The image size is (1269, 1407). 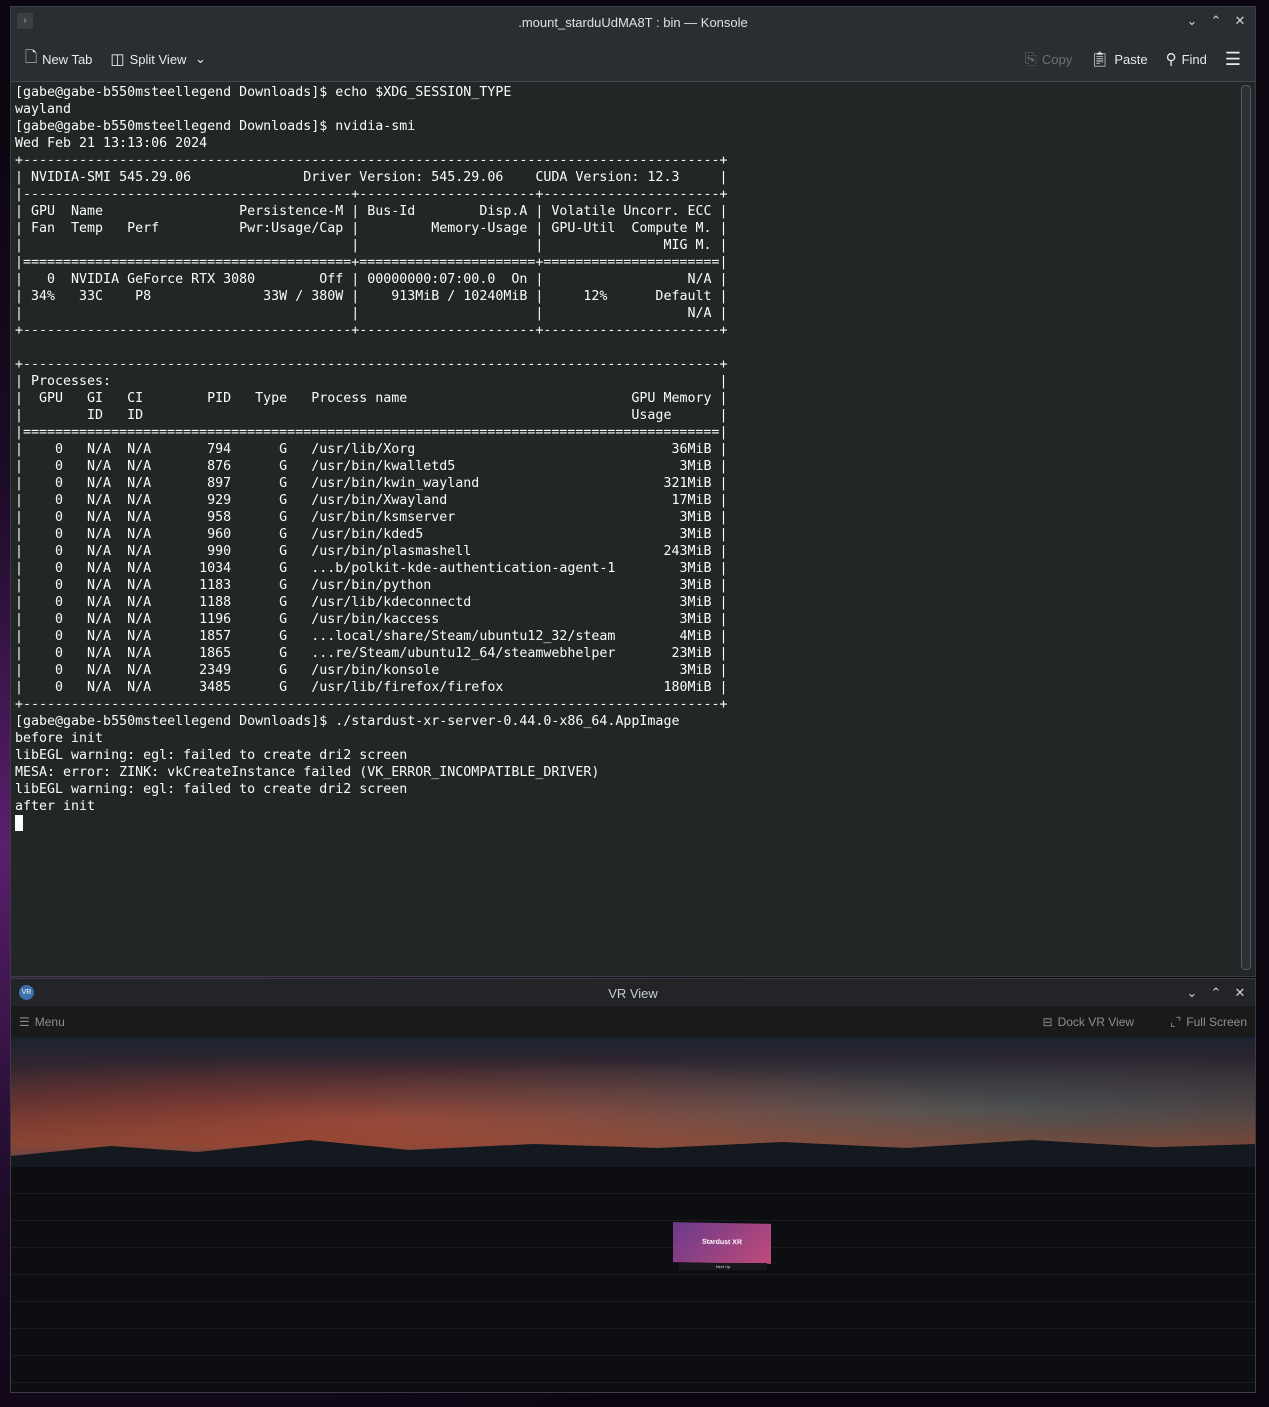 What do you see at coordinates (1216, 1021) in the screenshot?
I see `fullscreen-label: Full Screen` at bounding box center [1216, 1021].